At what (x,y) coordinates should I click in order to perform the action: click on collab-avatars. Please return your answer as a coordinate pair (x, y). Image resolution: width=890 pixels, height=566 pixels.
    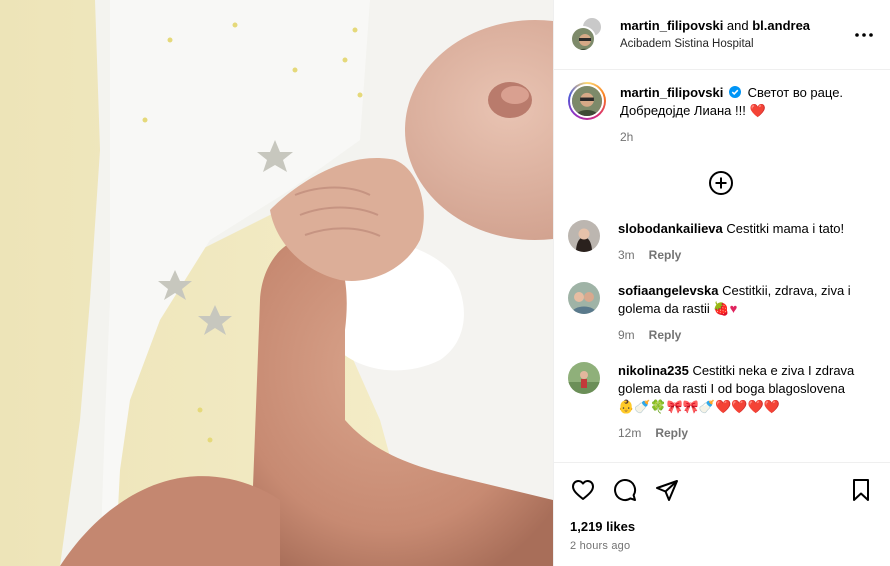
    Looking at the image, I should click on (591, 34).